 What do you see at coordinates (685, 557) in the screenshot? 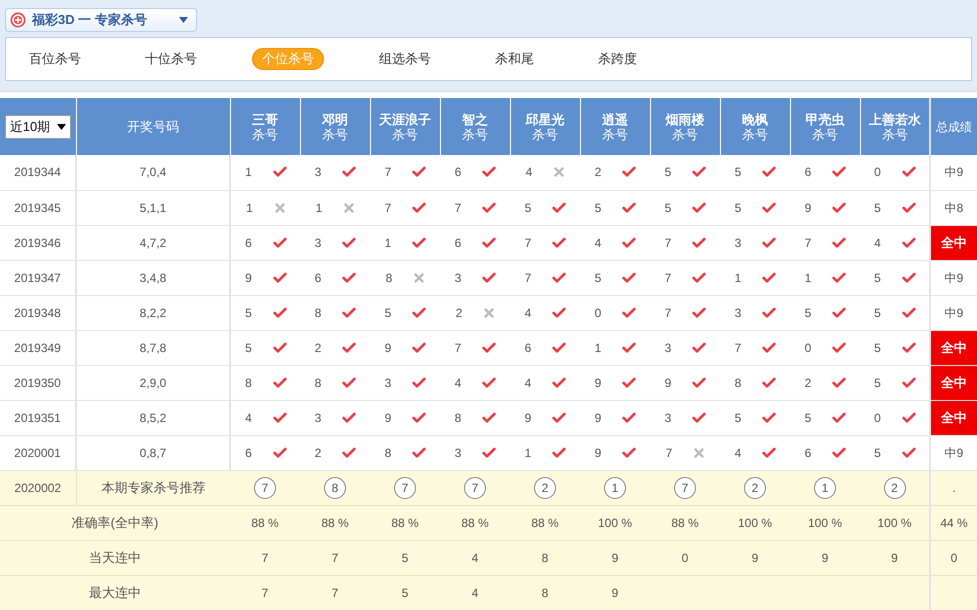
I see `stat-cell: 0` at bounding box center [685, 557].